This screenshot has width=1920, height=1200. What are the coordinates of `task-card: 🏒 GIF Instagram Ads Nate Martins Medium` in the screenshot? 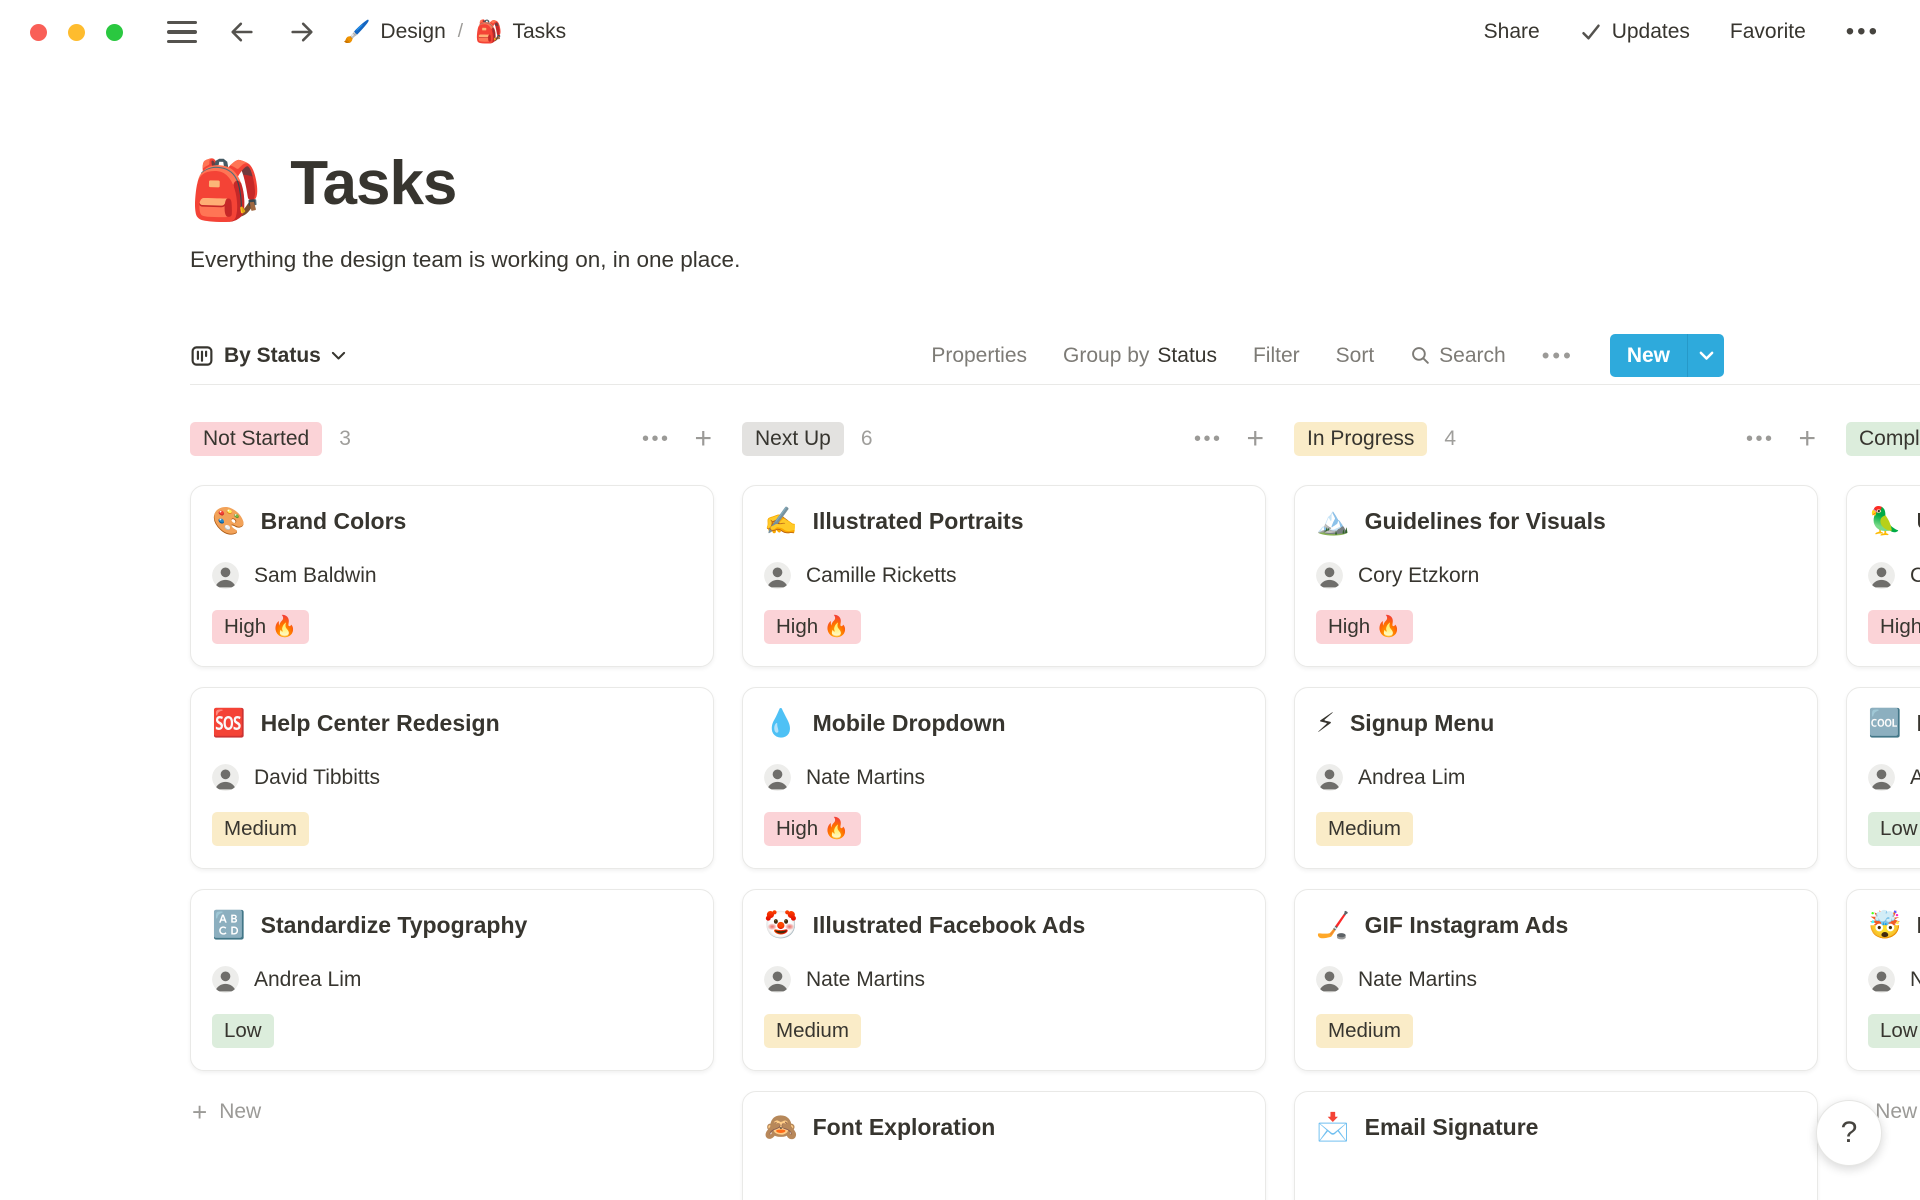 It's located at (1556, 980).